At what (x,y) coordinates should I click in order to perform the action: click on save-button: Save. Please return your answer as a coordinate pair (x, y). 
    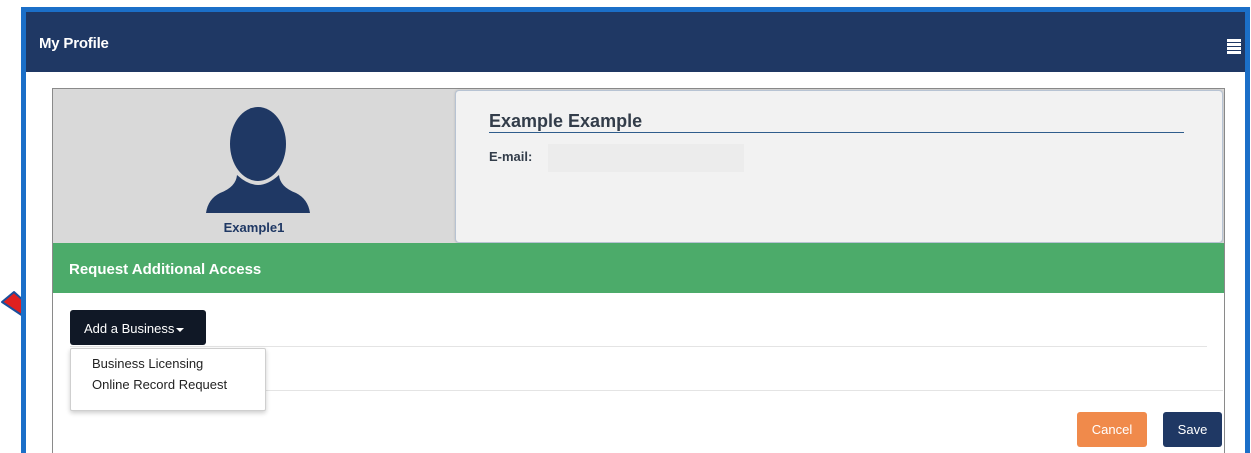
    Looking at the image, I should click on (1192, 429).